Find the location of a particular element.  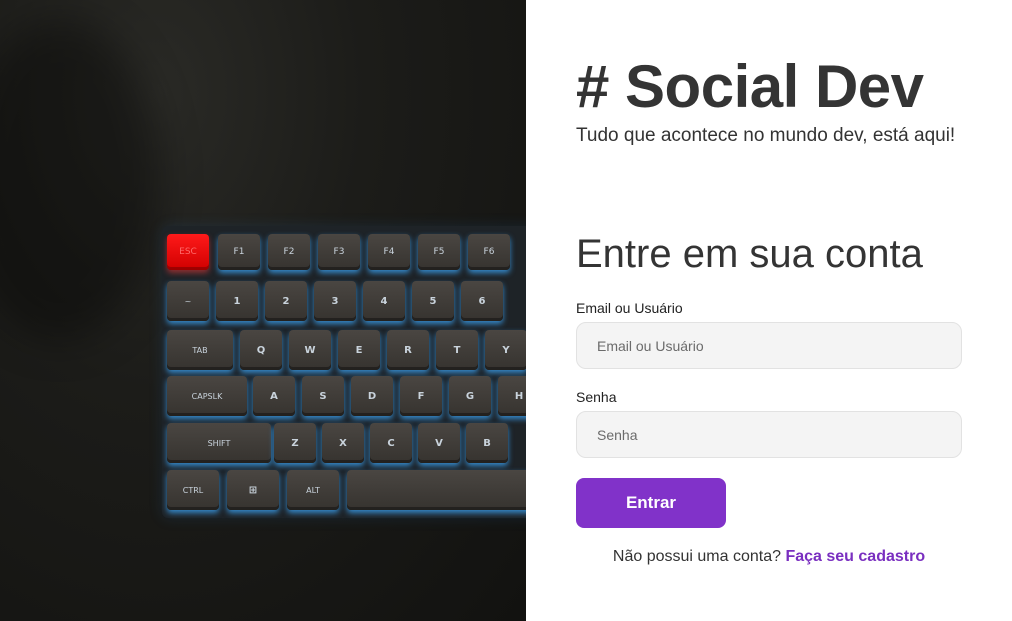

keyboard-key-f4: F4 is located at coordinates (389, 252).